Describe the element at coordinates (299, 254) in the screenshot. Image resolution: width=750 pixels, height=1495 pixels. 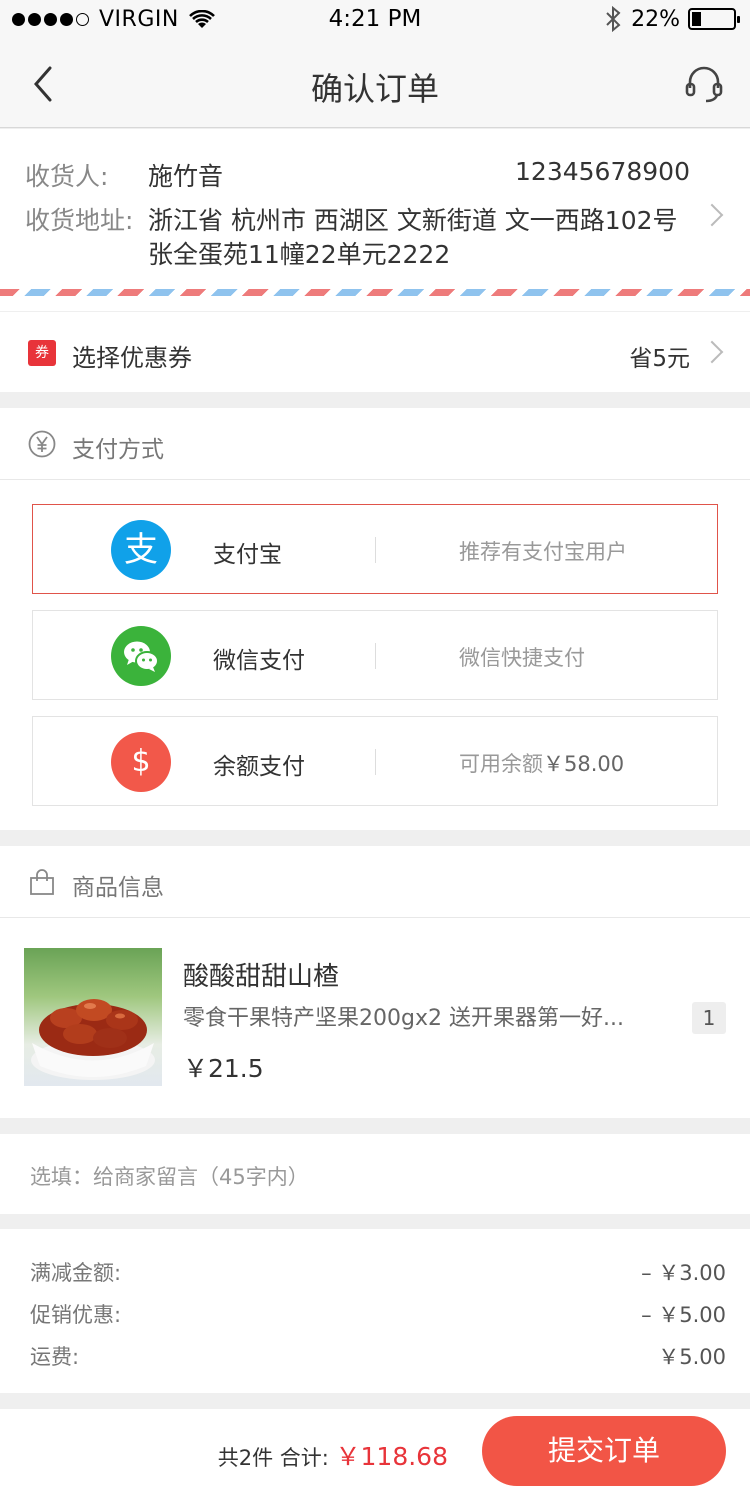
I see `address-line-2: 张全蛋苑11幢22单元2222` at that location.